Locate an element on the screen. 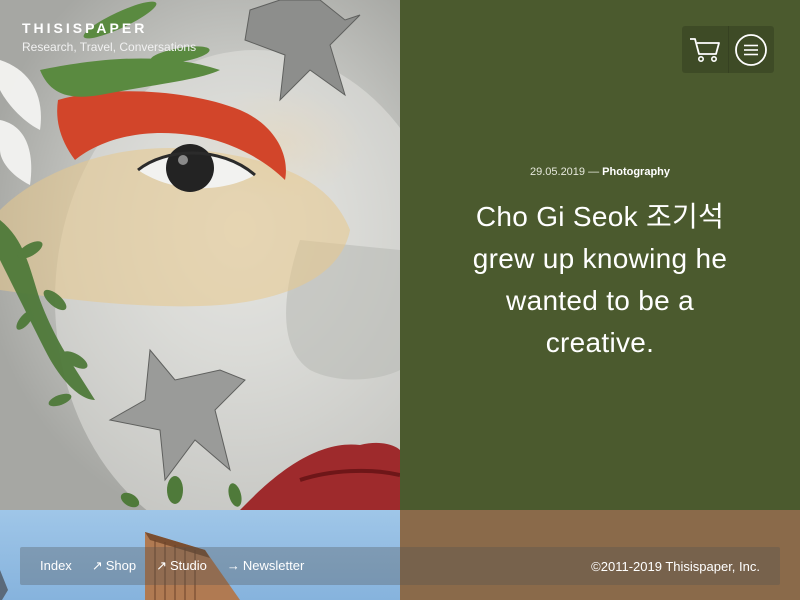 Image resolution: width=800 pixels, height=600 pixels. footer-link-label: Index is located at coordinates (56, 565).